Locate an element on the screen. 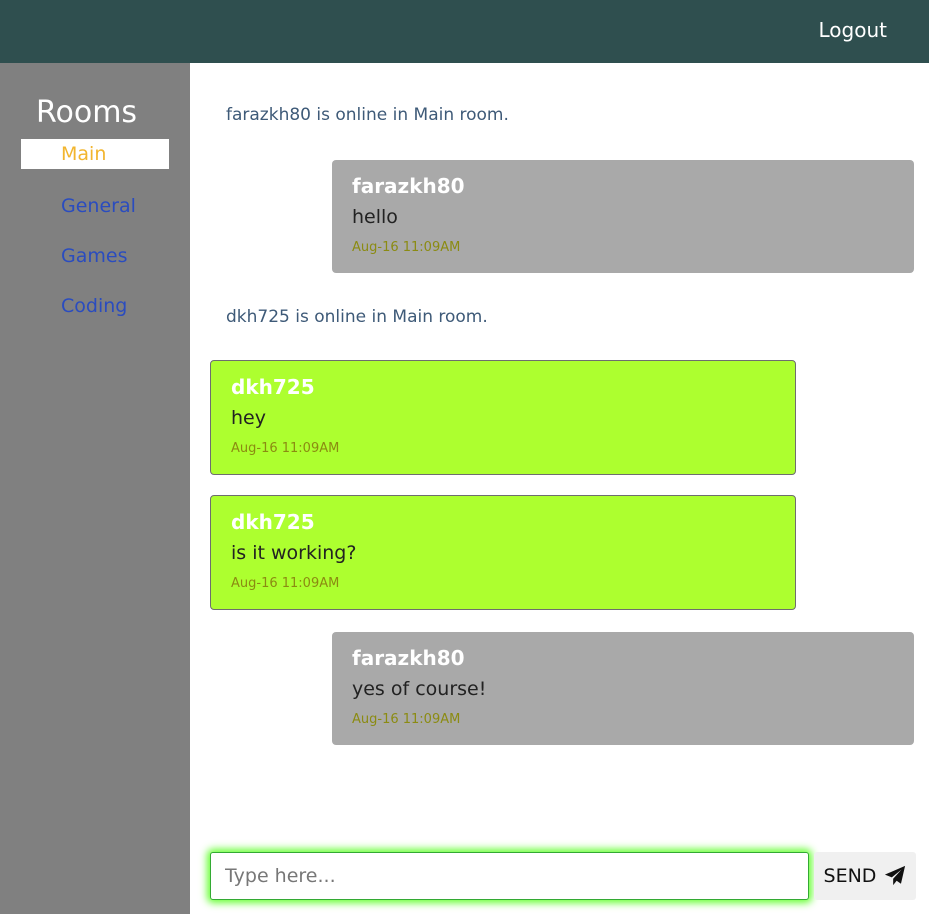  message-text: hey is located at coordinates (248, 418).